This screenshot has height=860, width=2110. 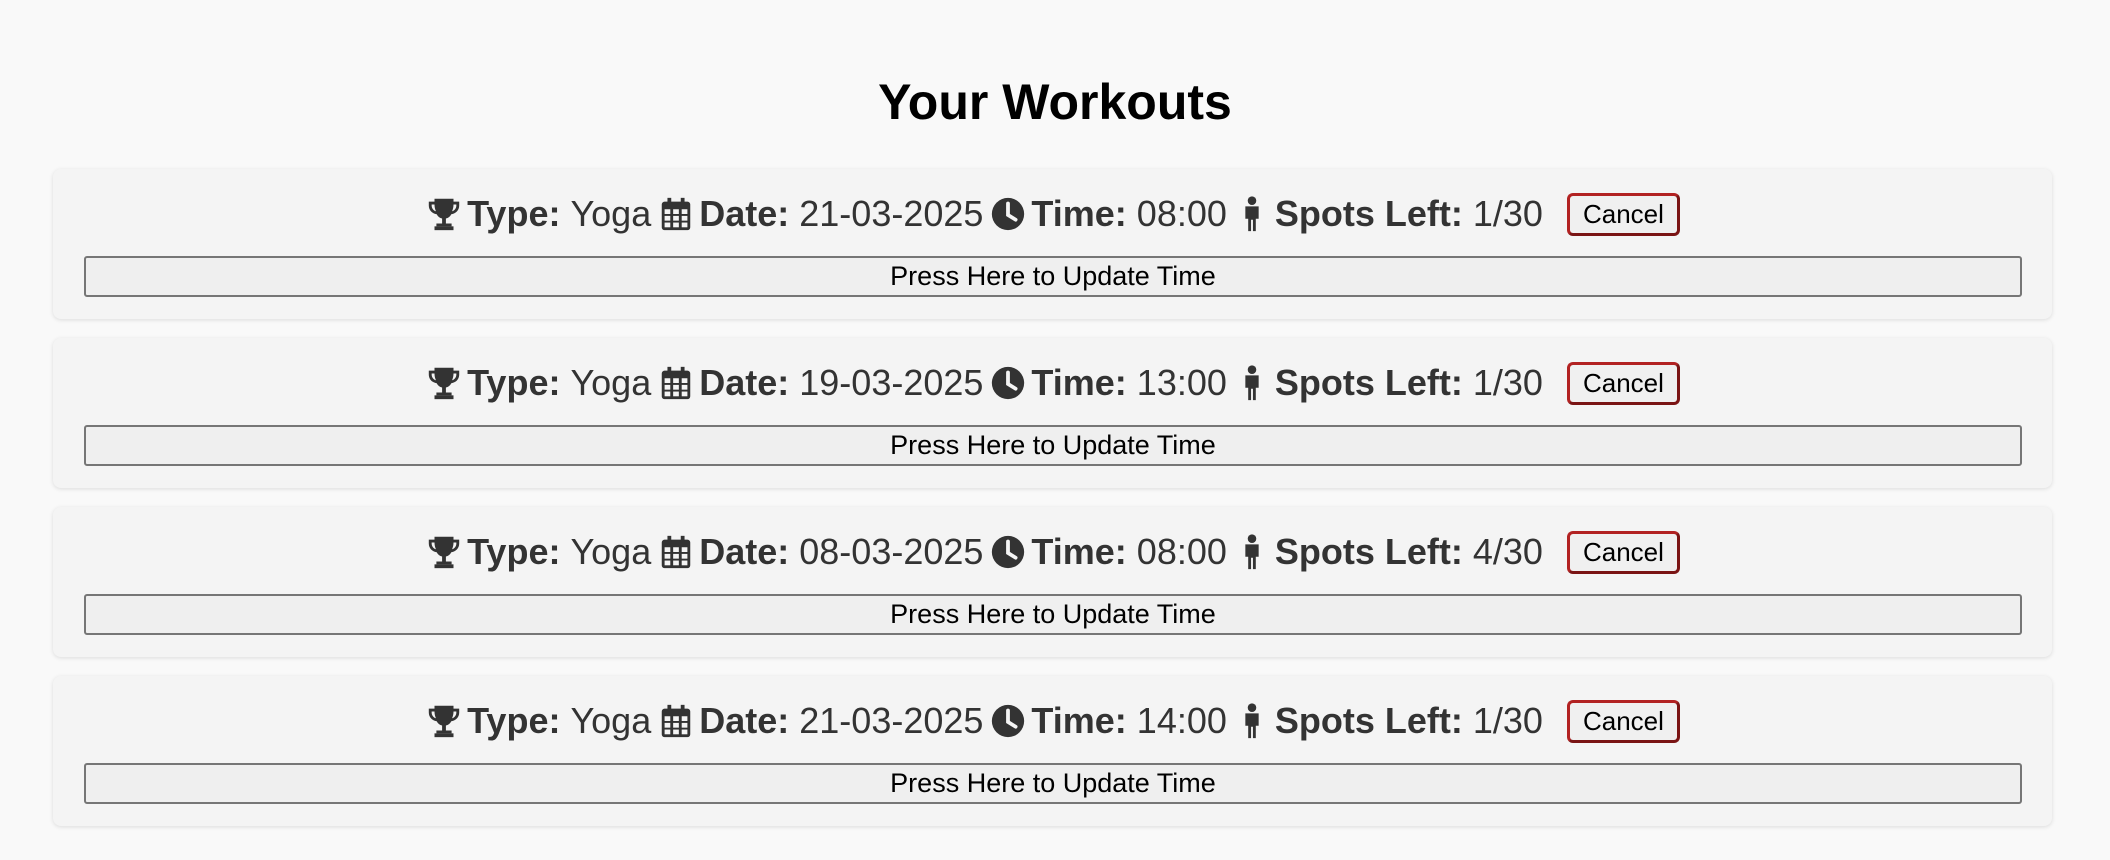 What do you see at coordinates (891, 551) in the screenshot?
I see `date-value: 08-03-2025` at bounding box center [891, 551].